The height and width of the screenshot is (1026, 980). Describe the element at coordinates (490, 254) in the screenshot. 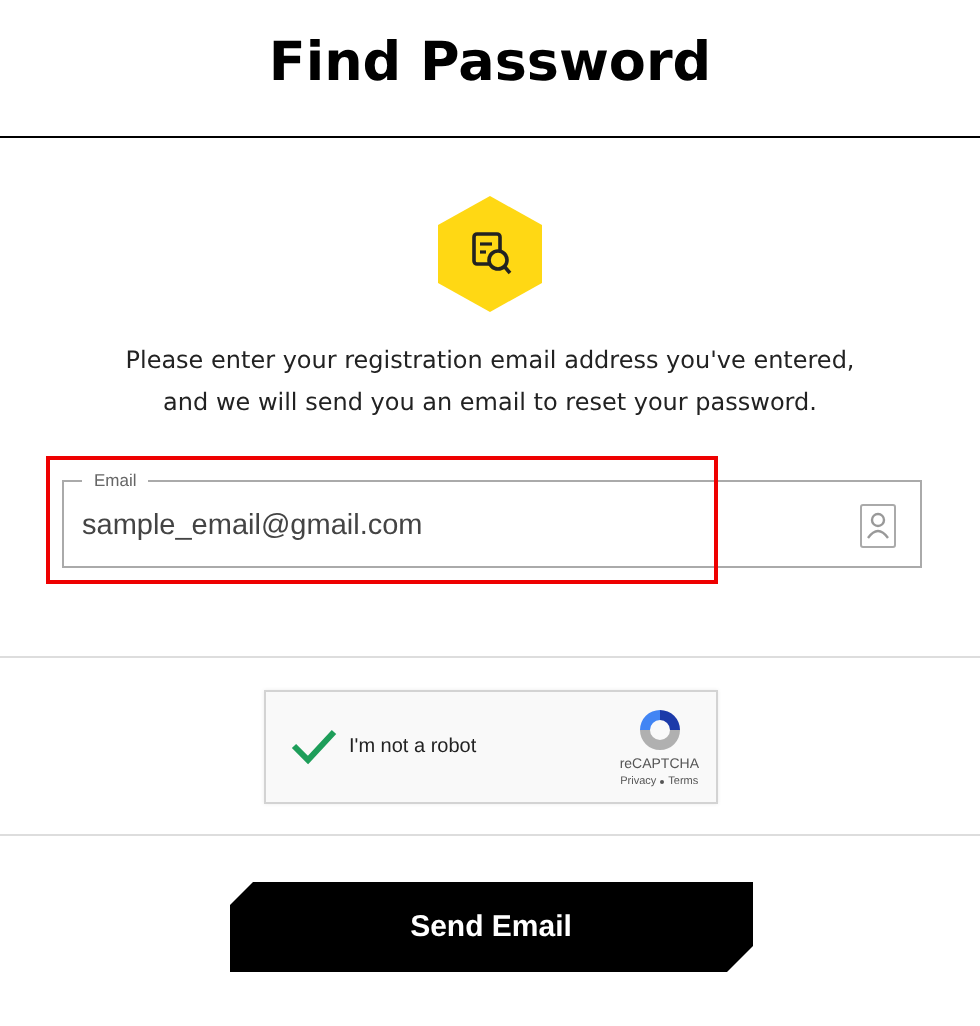

I see `document-search-icon` at that location.